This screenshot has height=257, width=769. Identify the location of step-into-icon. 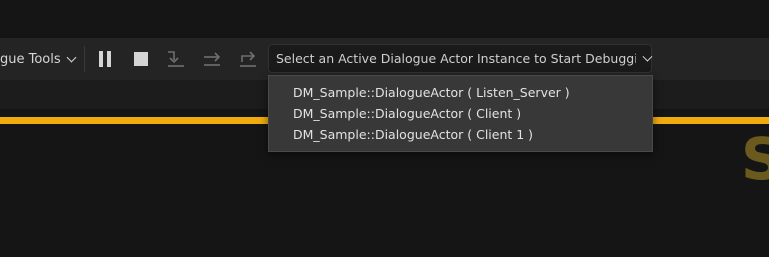
(176, 59).